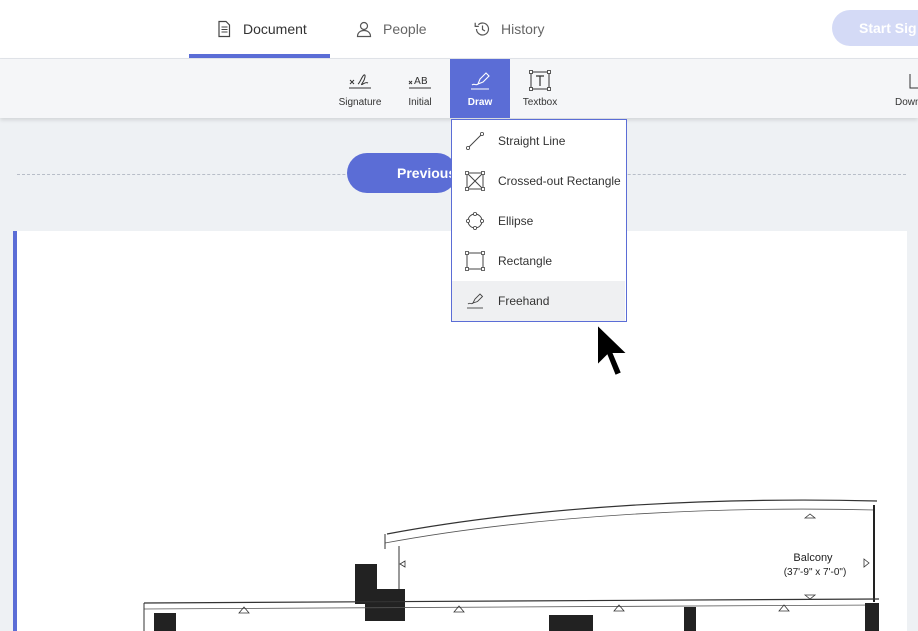 The width and height of the screenshot is (918, 631). What do you see at coordinates (224, 29) in the screenshot?
I see `document-icon` at bounding box center [224, 29].